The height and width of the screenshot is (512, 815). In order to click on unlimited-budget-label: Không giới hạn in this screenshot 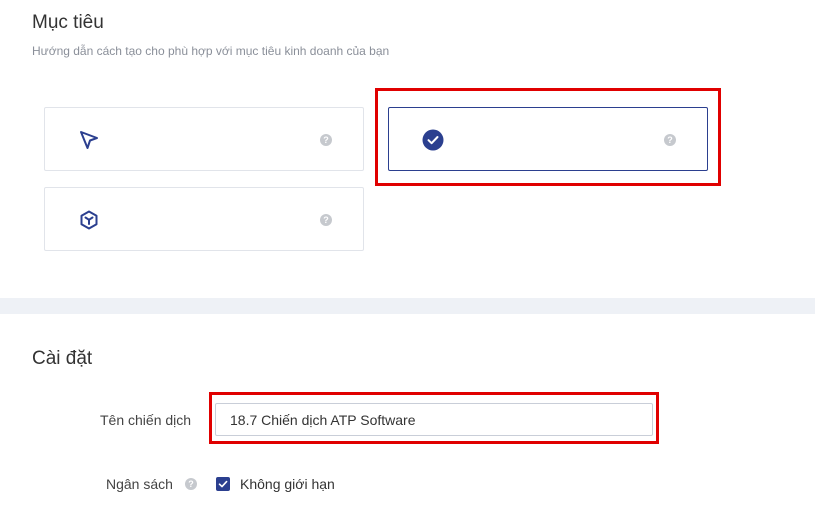, I will do `click(287, 484)`.